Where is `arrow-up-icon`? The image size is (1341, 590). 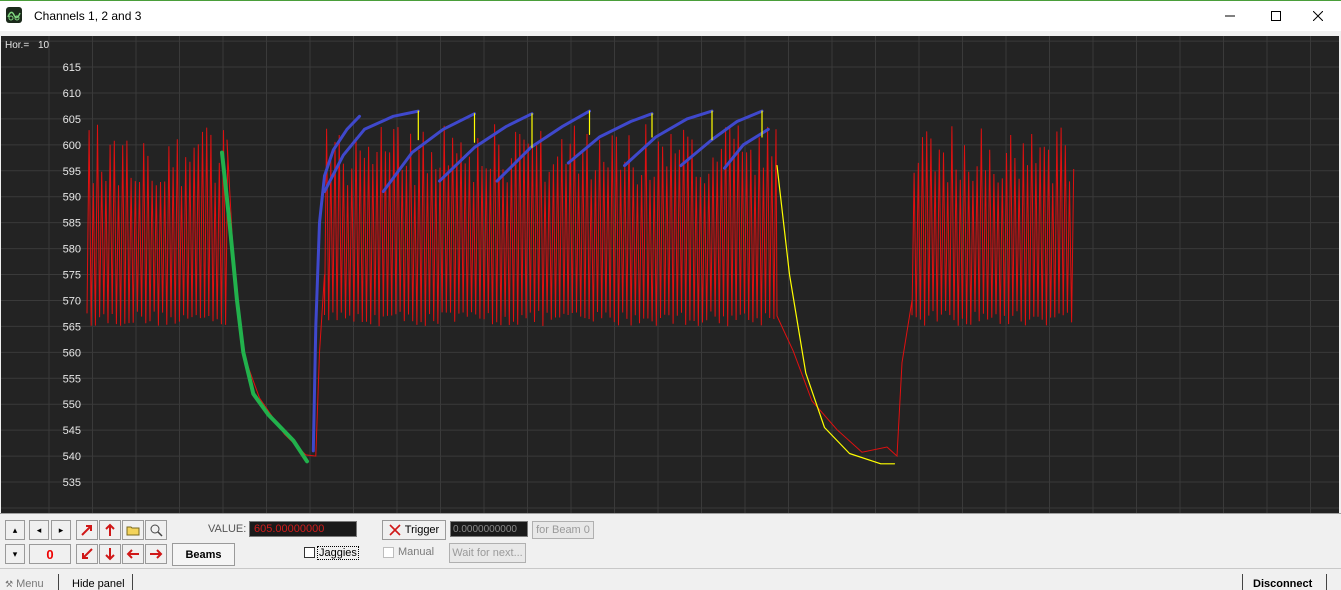 arrow-up-icon is located at coordinates (110, 529).